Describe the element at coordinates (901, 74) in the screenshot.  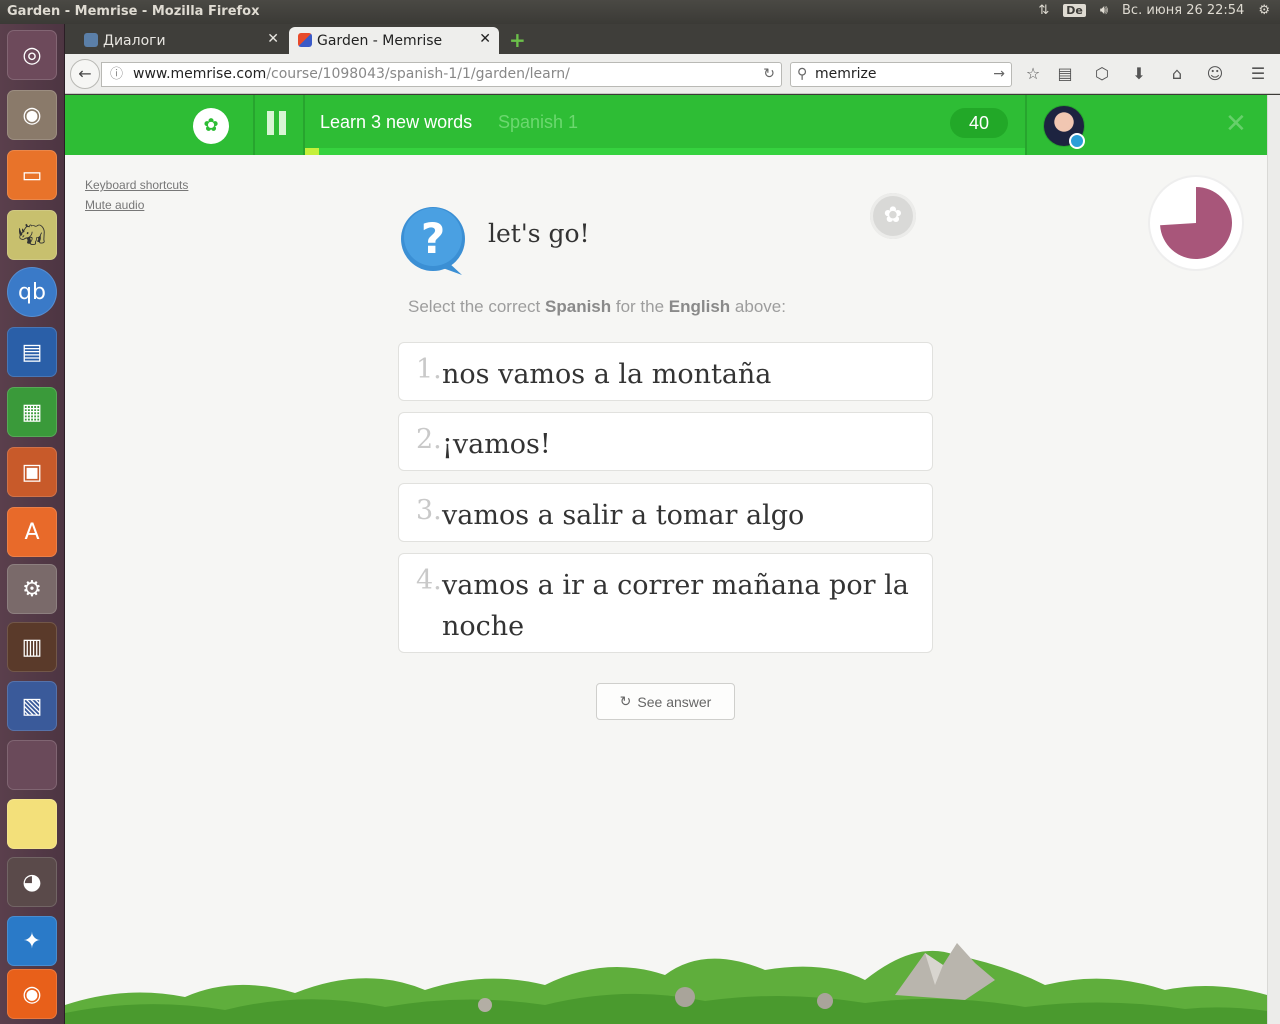
I see `search-input: ⚲ memrize →` at that location.